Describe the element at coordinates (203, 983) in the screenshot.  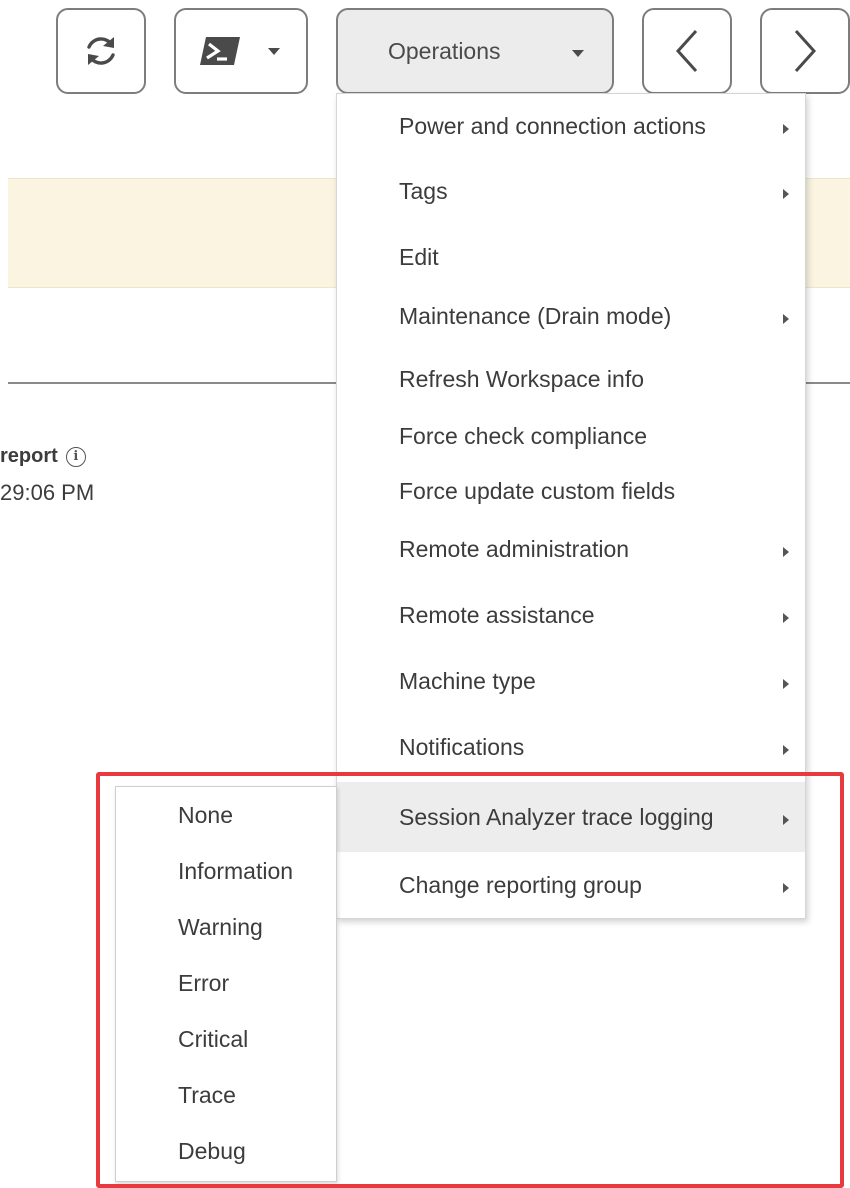
I see `submenu-item-error: Error` at that location.